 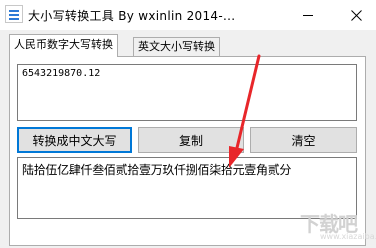 What do you see at coordinates (63, 45) in the screenshot?
I see `tab-rmb-uppercase: 人民币数字大写转换` at bounding box center [63, 45].